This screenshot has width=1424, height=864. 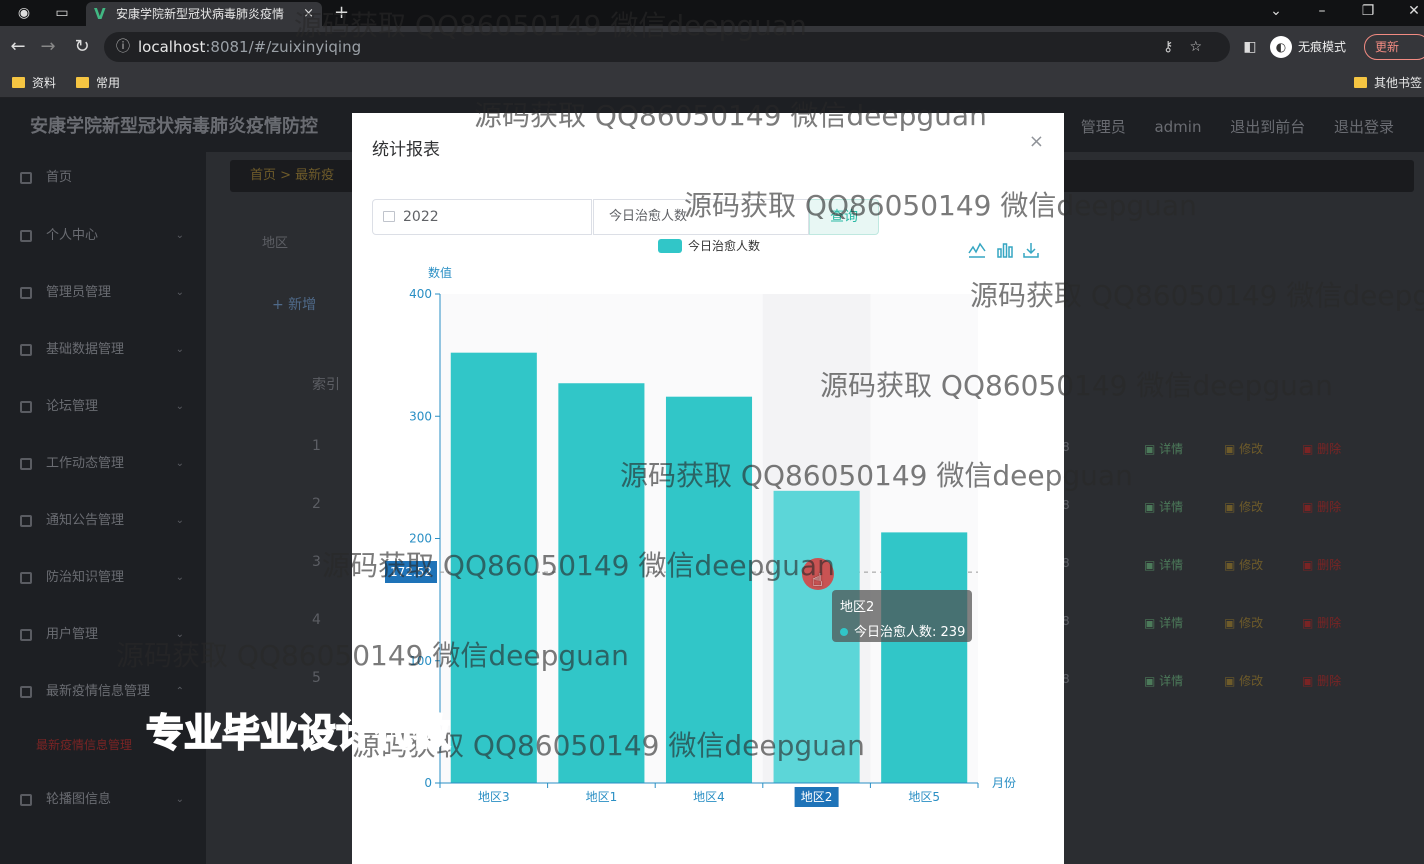 What do you see at coordinates (421, 217) in the screenshot?
I see `year-value: 2022` at bounding box center [421, 217].